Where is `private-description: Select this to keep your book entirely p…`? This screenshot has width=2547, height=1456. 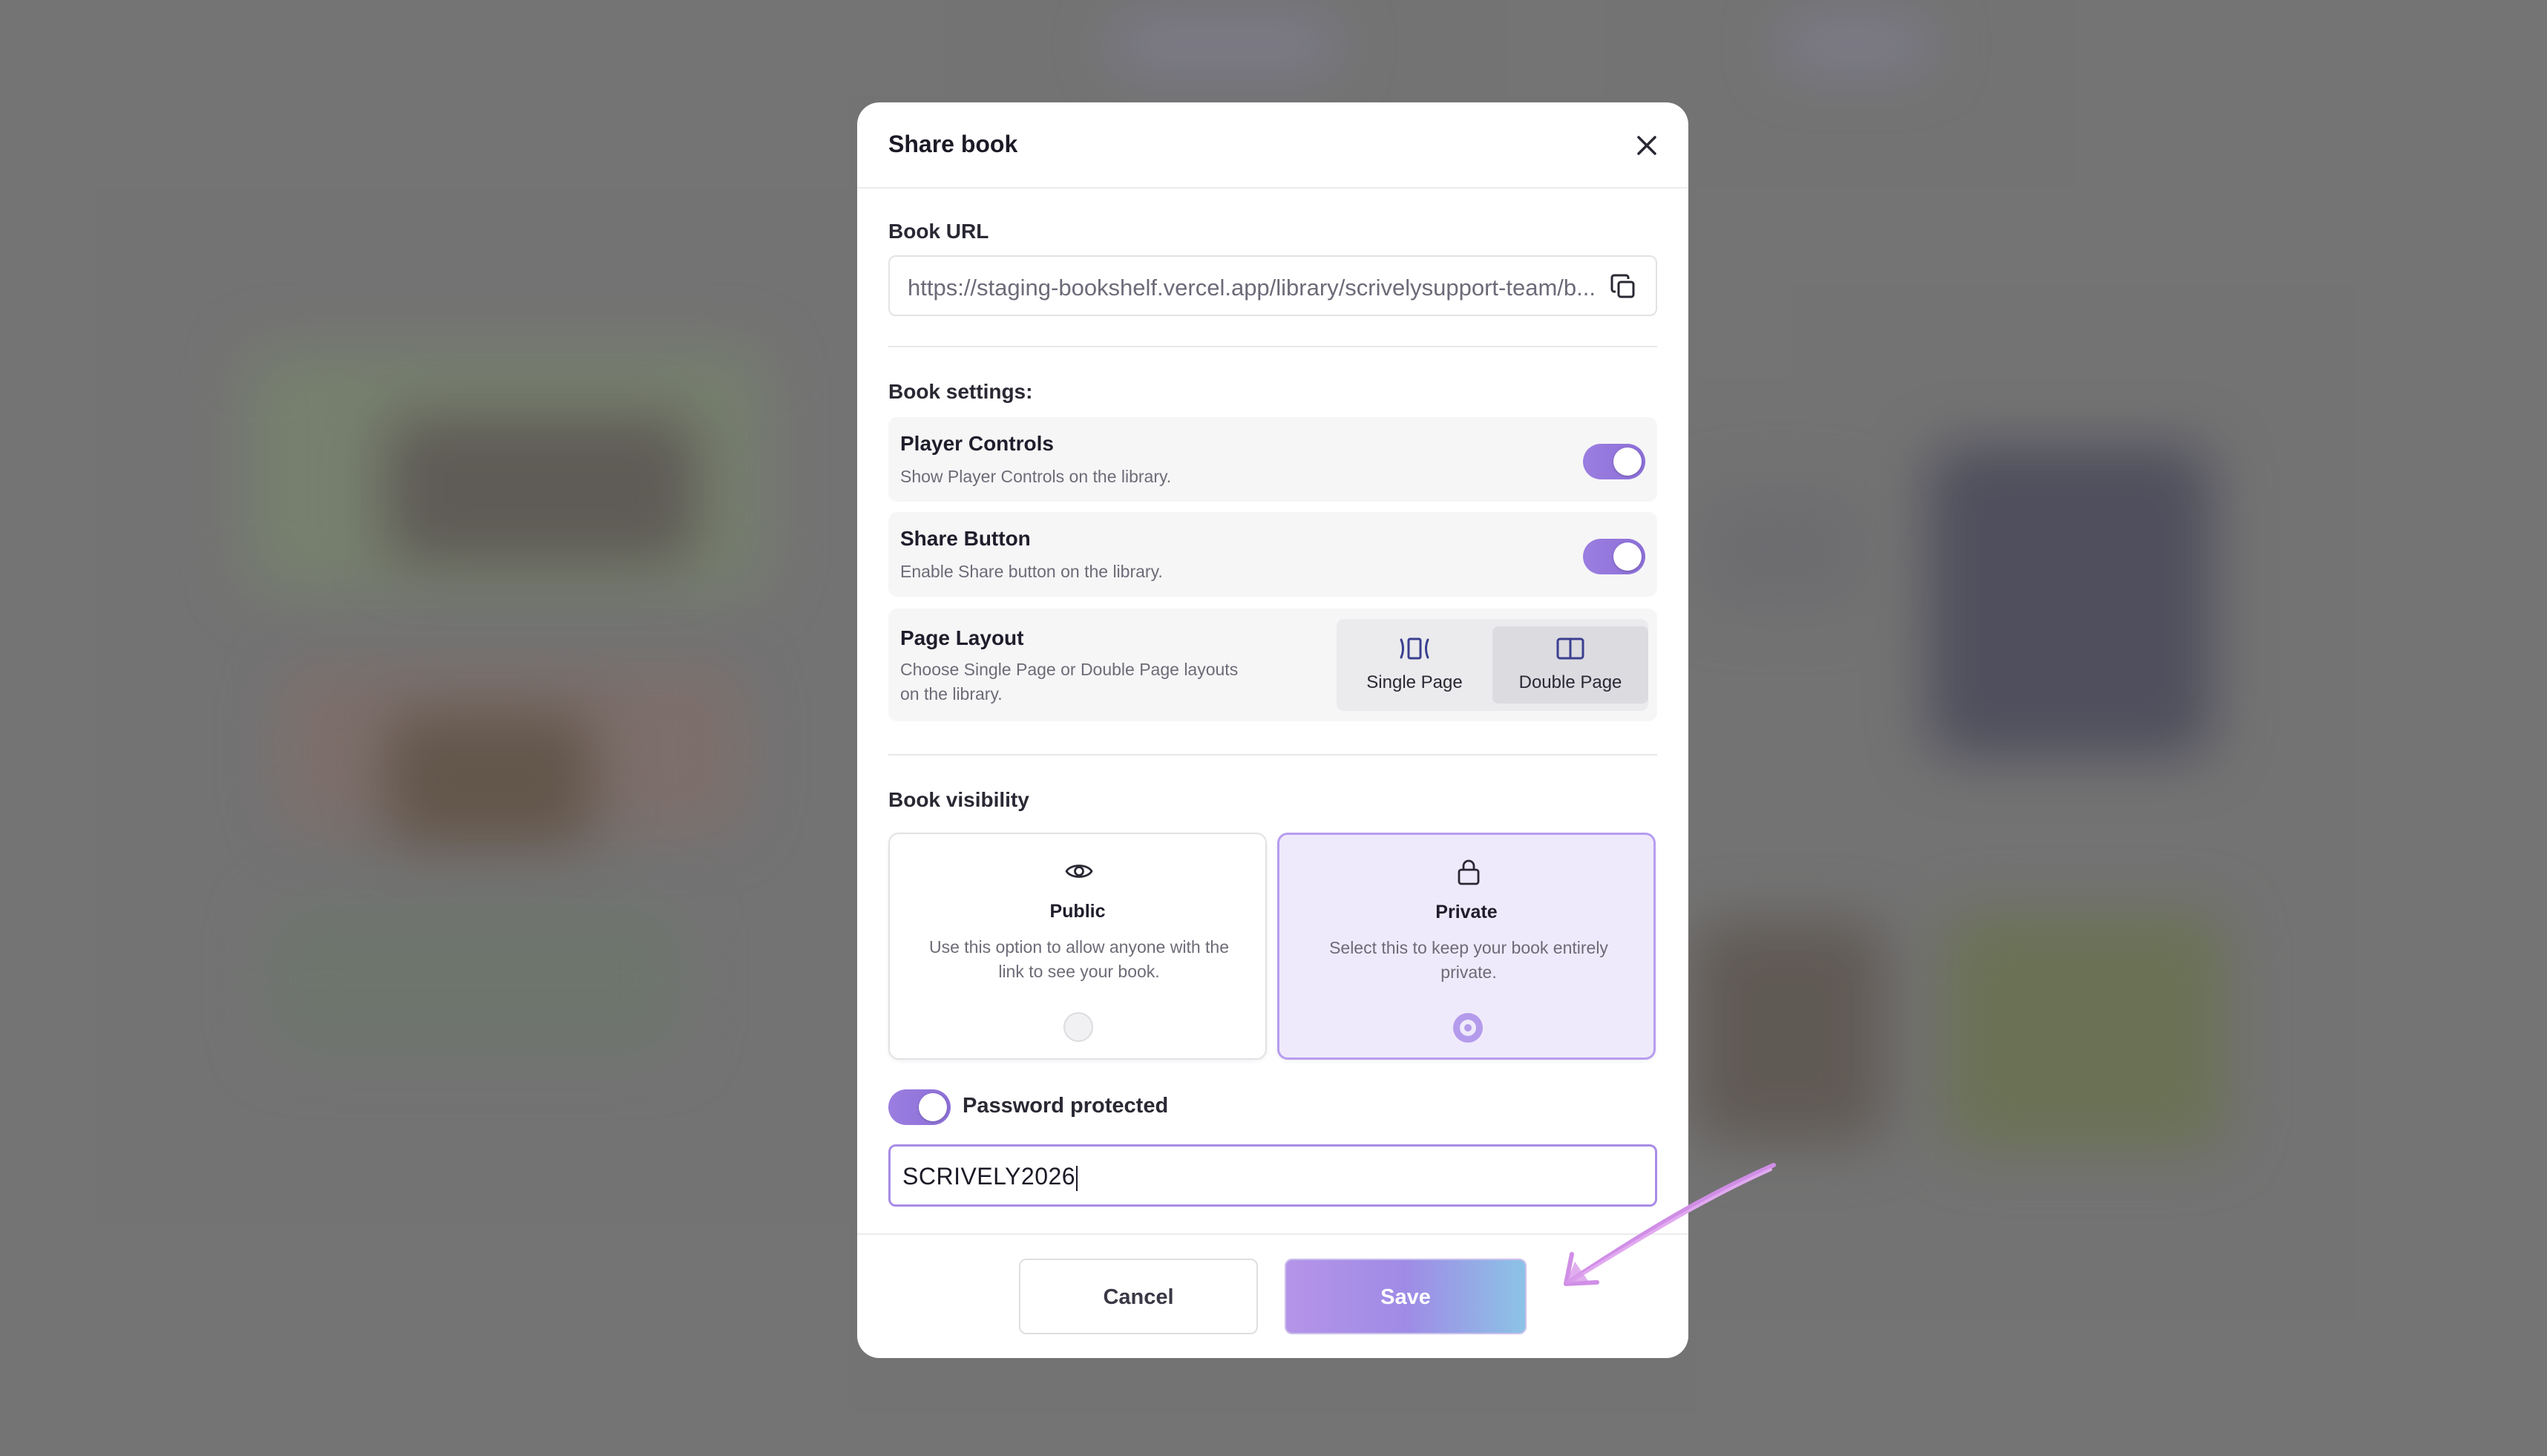
private-description: Select this to keep your book entirely p… is located at coordinates (1468, 960).